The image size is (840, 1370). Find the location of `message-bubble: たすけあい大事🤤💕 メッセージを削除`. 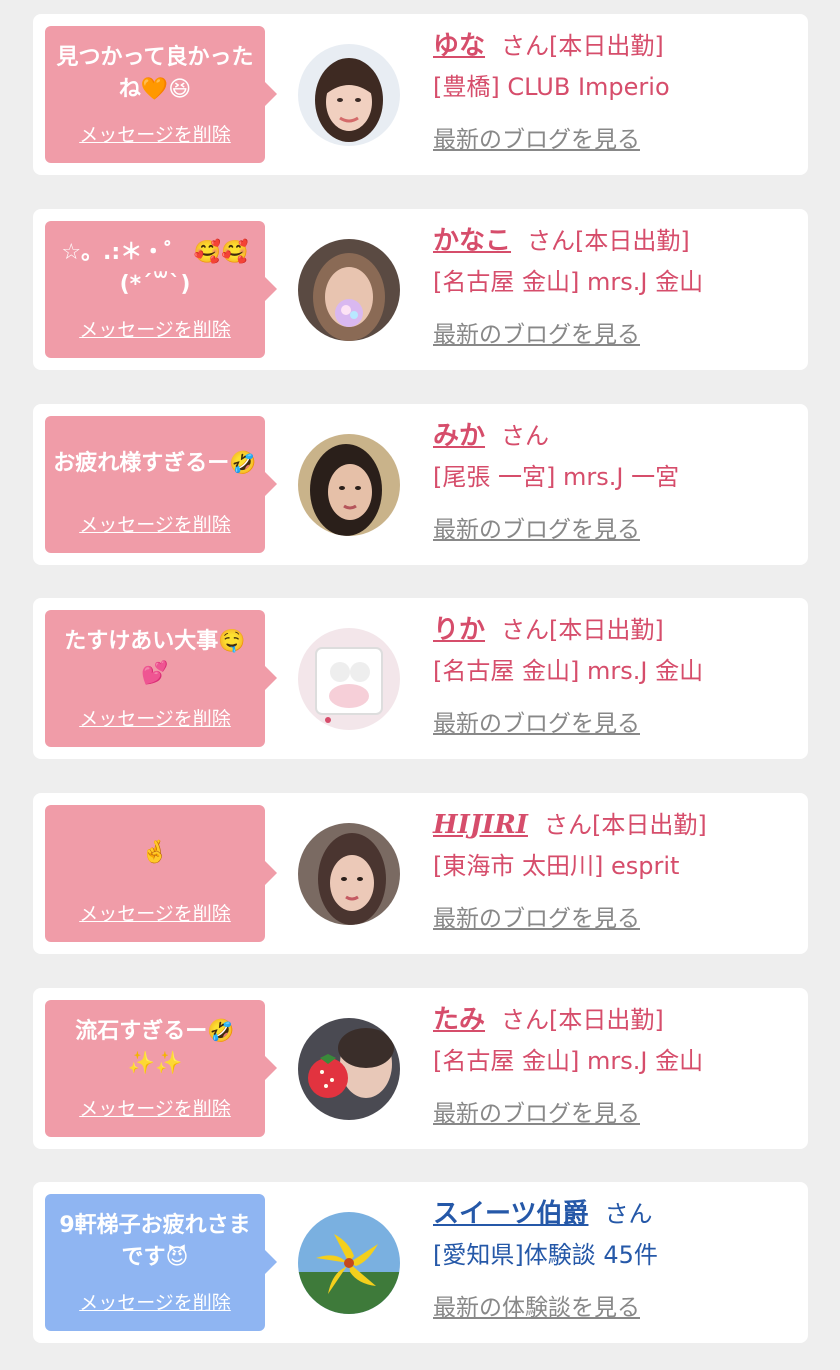

message-bubble: たすけあい大事🤤💕 メッセージを削除 is located at coordinates (161, 678).